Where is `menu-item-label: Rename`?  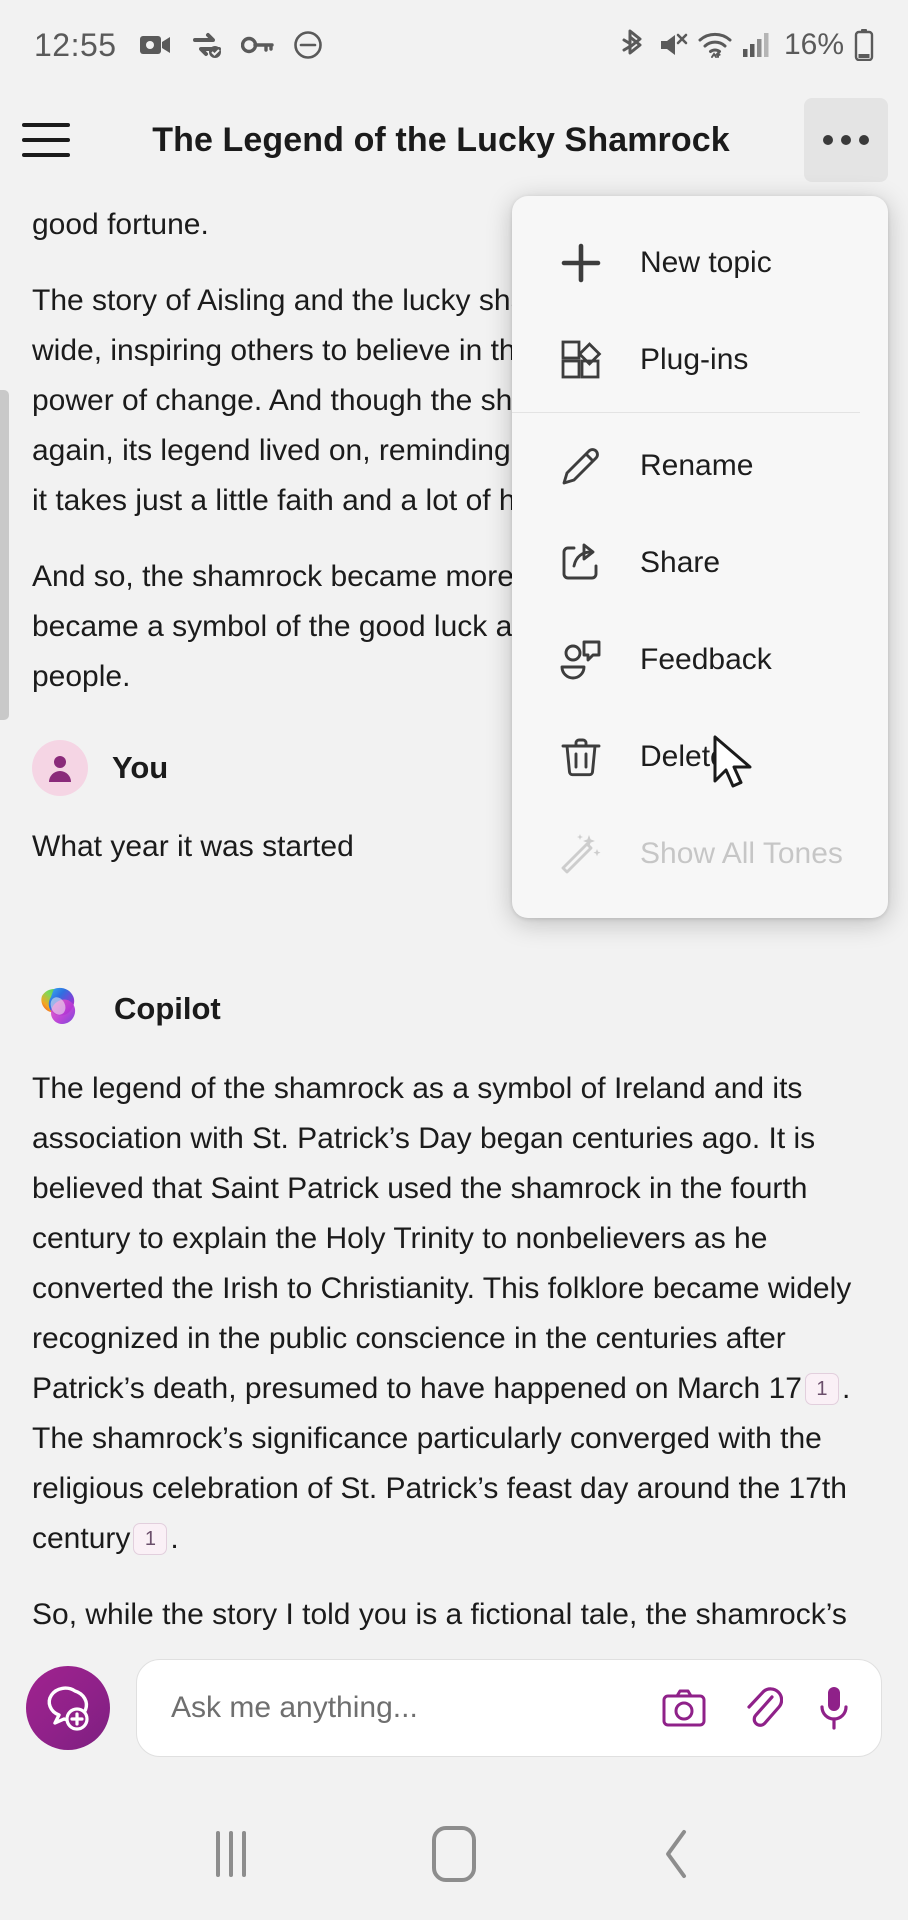 menu-item-label: Rename is located at coordinates (697, 465).